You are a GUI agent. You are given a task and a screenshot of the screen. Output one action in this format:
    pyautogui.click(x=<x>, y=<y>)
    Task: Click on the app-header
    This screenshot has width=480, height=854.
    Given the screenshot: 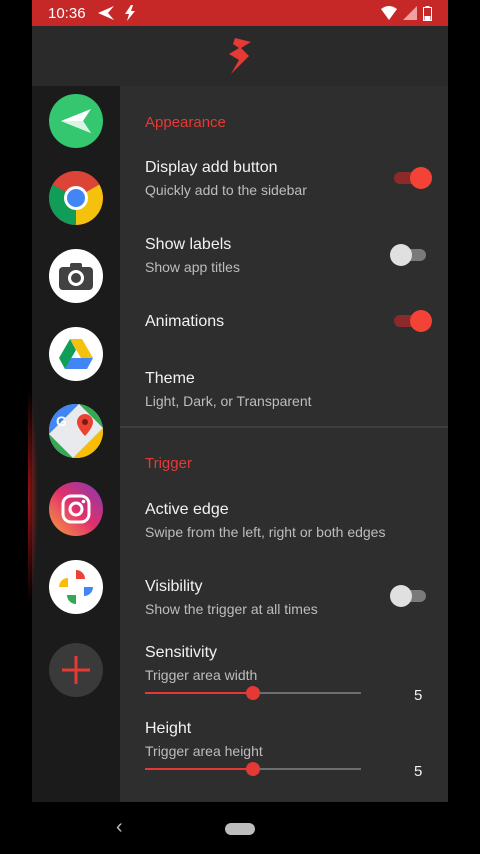 What is the action you would take?
    pyautogui.click(x=240, y=56)
    